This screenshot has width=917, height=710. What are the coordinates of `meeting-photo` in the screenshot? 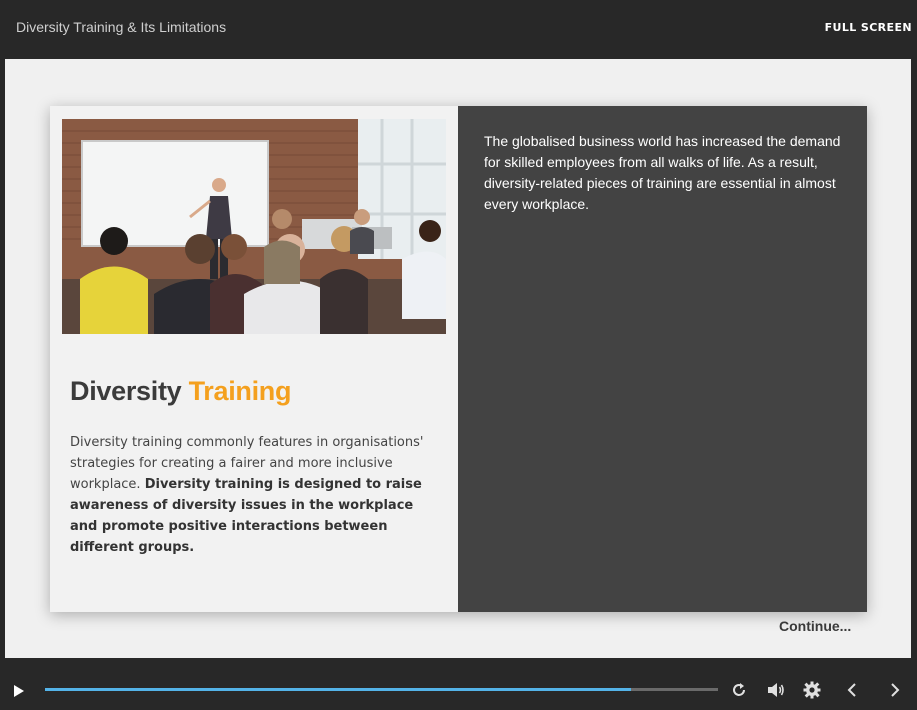 It's located at (254, 226).